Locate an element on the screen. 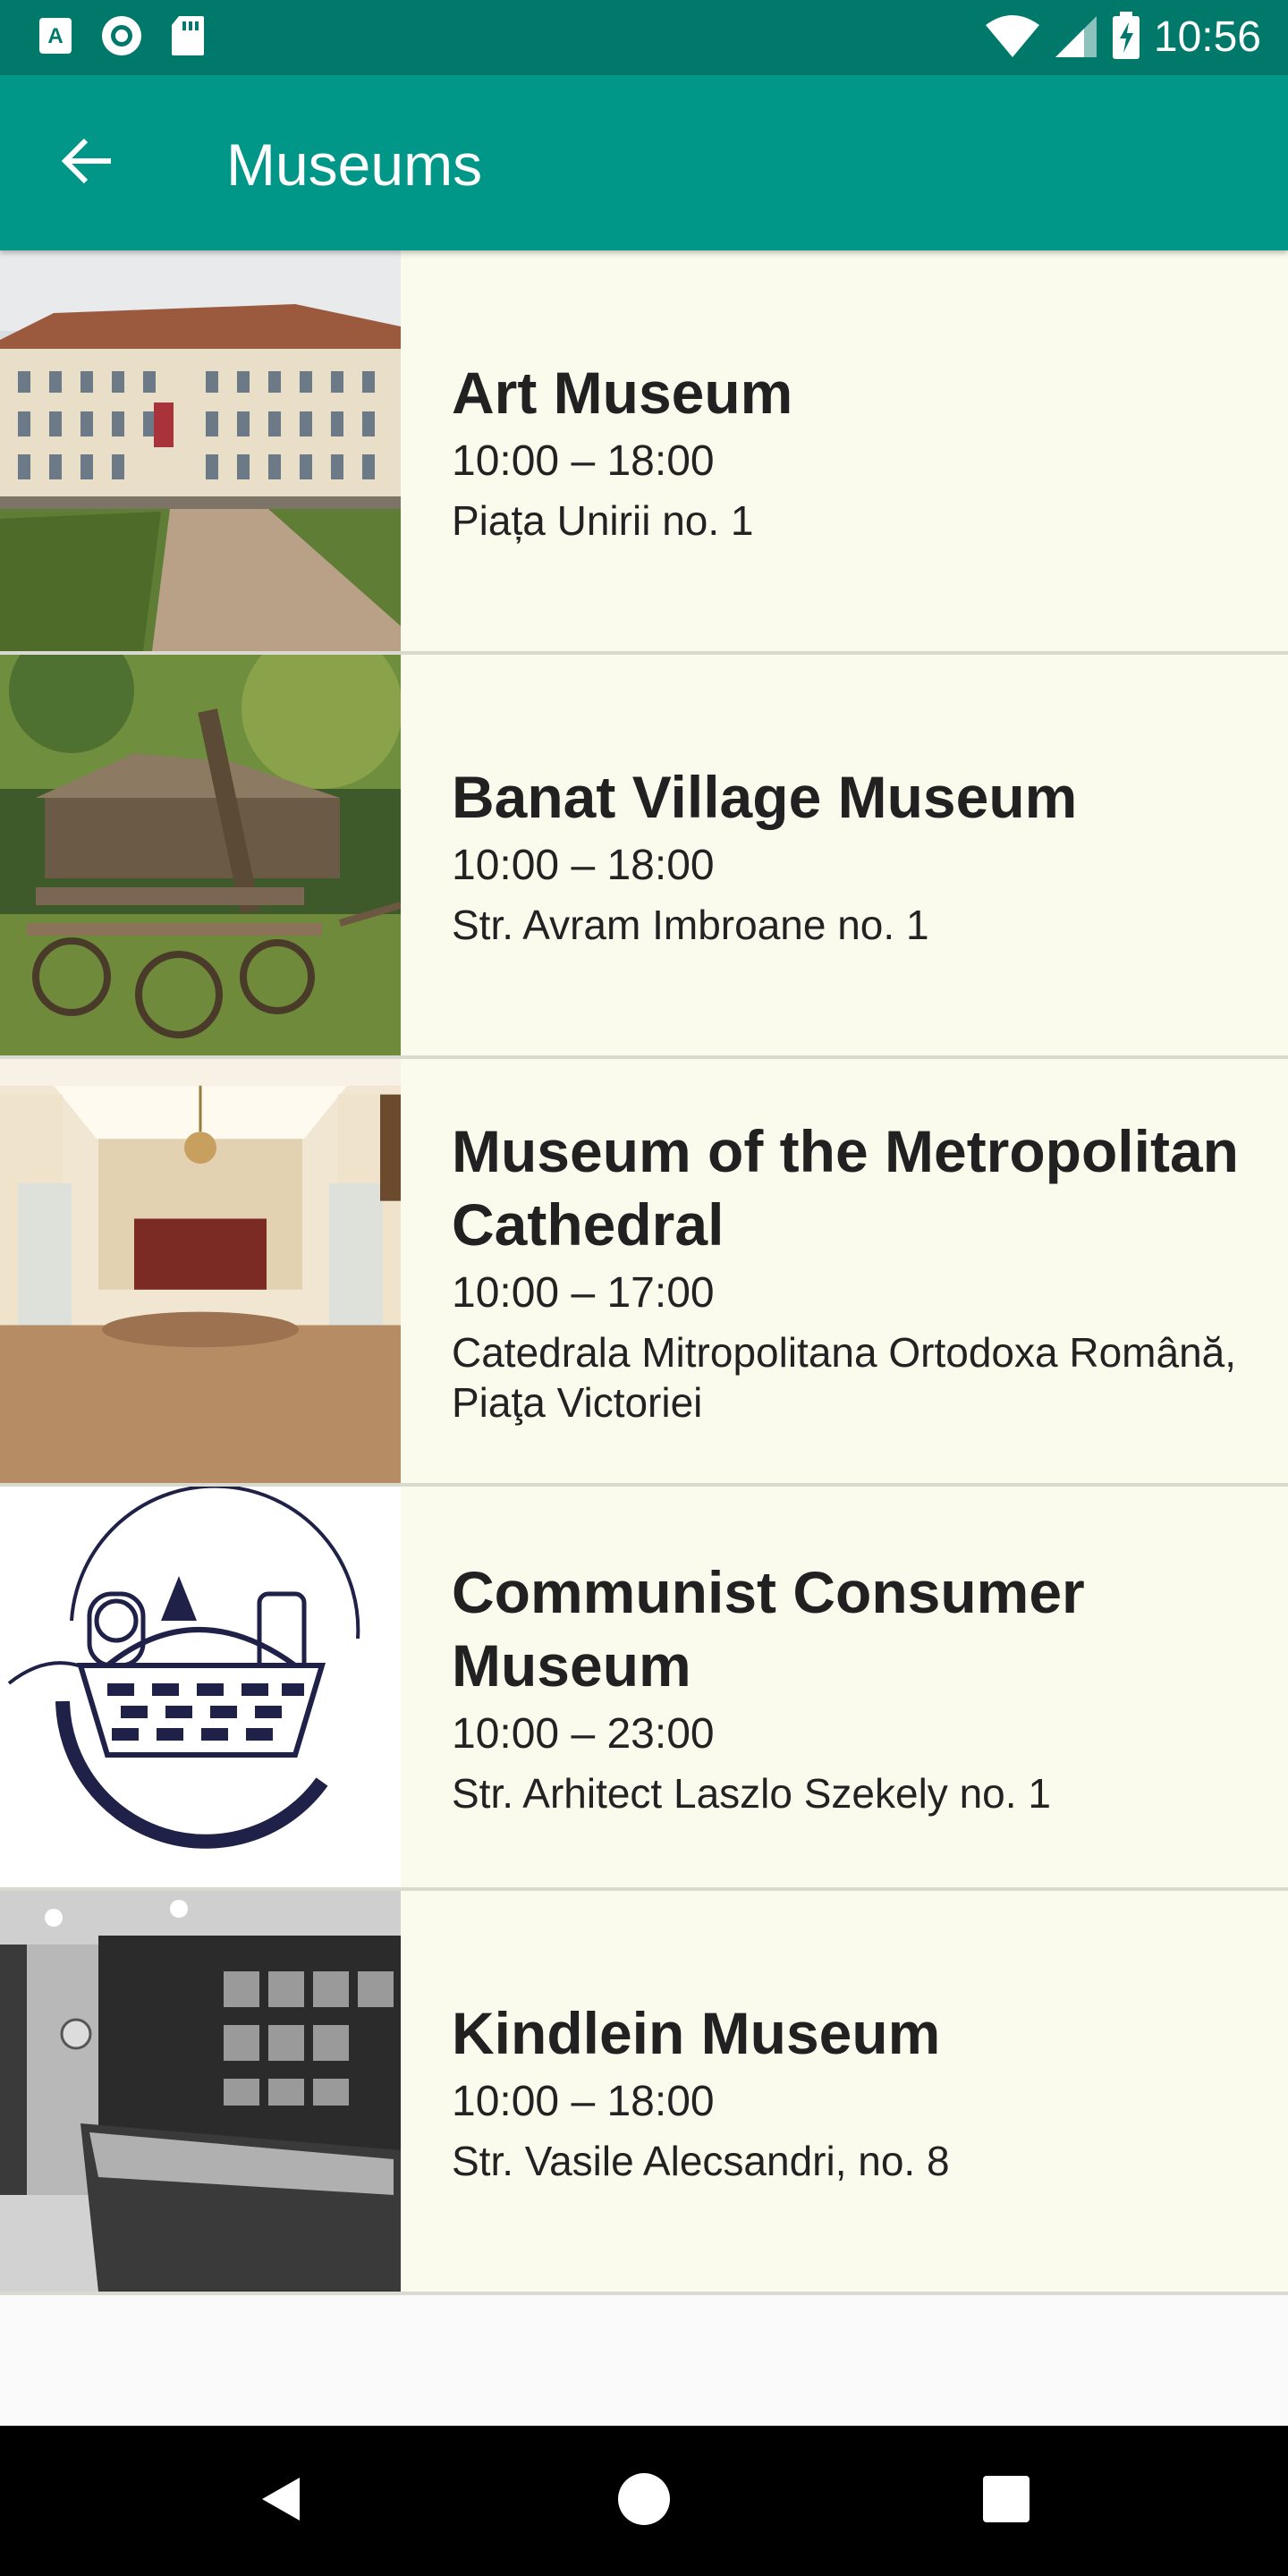 This screenshot has height=2576, width=1288. exhibition-hall-photo is located at coordinates (200, 1271).